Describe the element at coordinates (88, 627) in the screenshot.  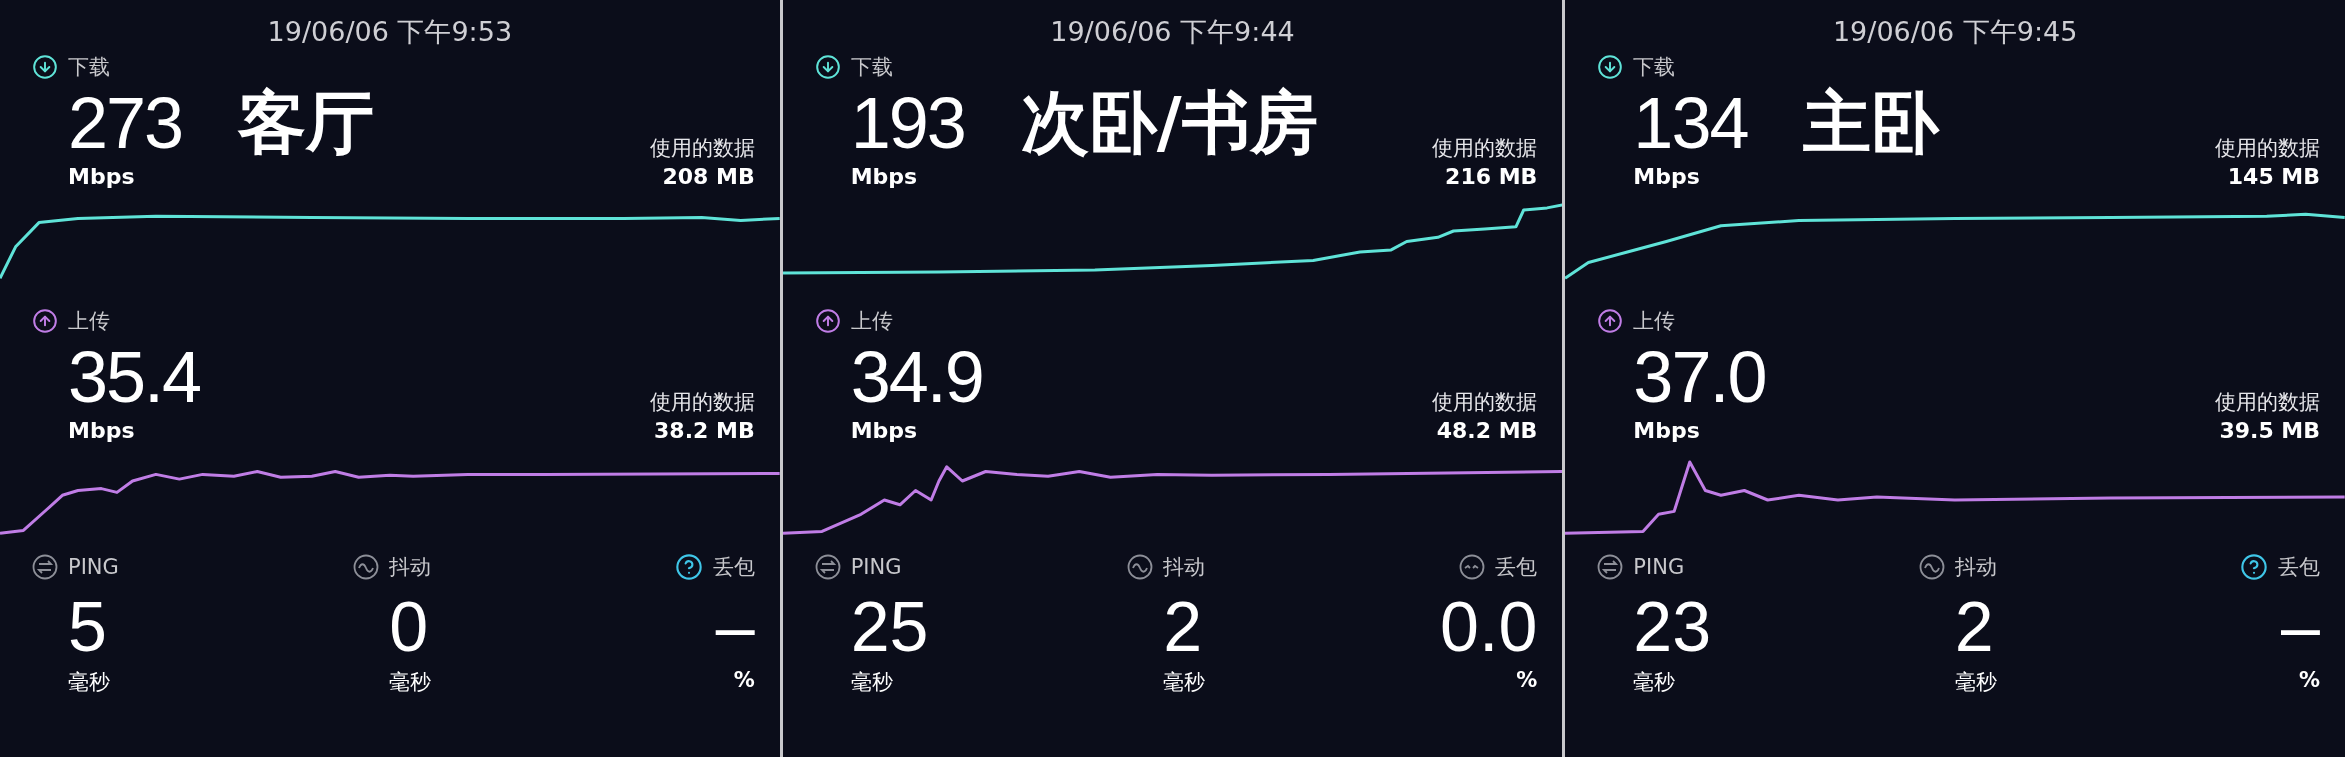
I see `stat-value: 5` at that location.